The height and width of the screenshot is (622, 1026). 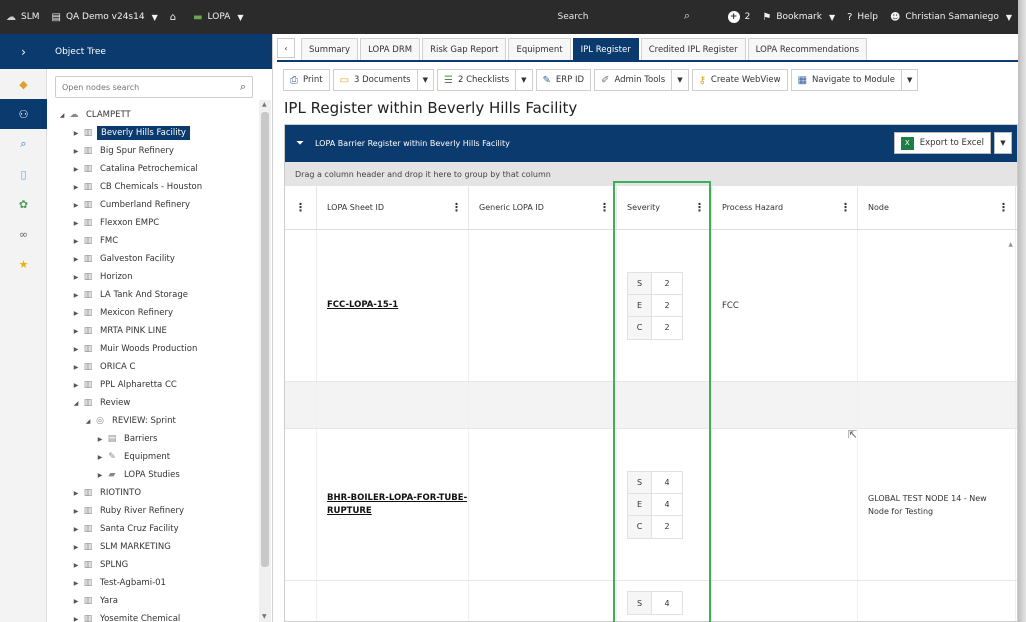 I want to click on tree-node: ▶ ▥ Flexxon EMPC, so click(x=153, y=223).